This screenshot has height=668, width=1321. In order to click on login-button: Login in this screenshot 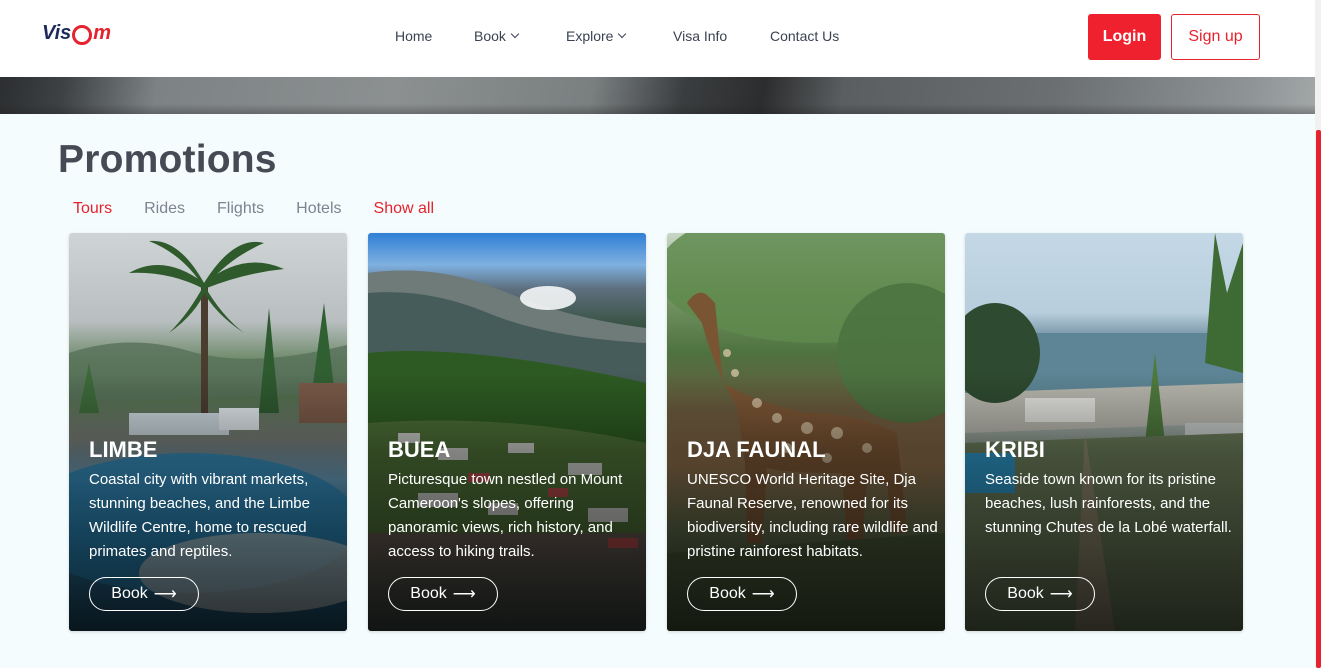, I will do `click(1124, 37)`.